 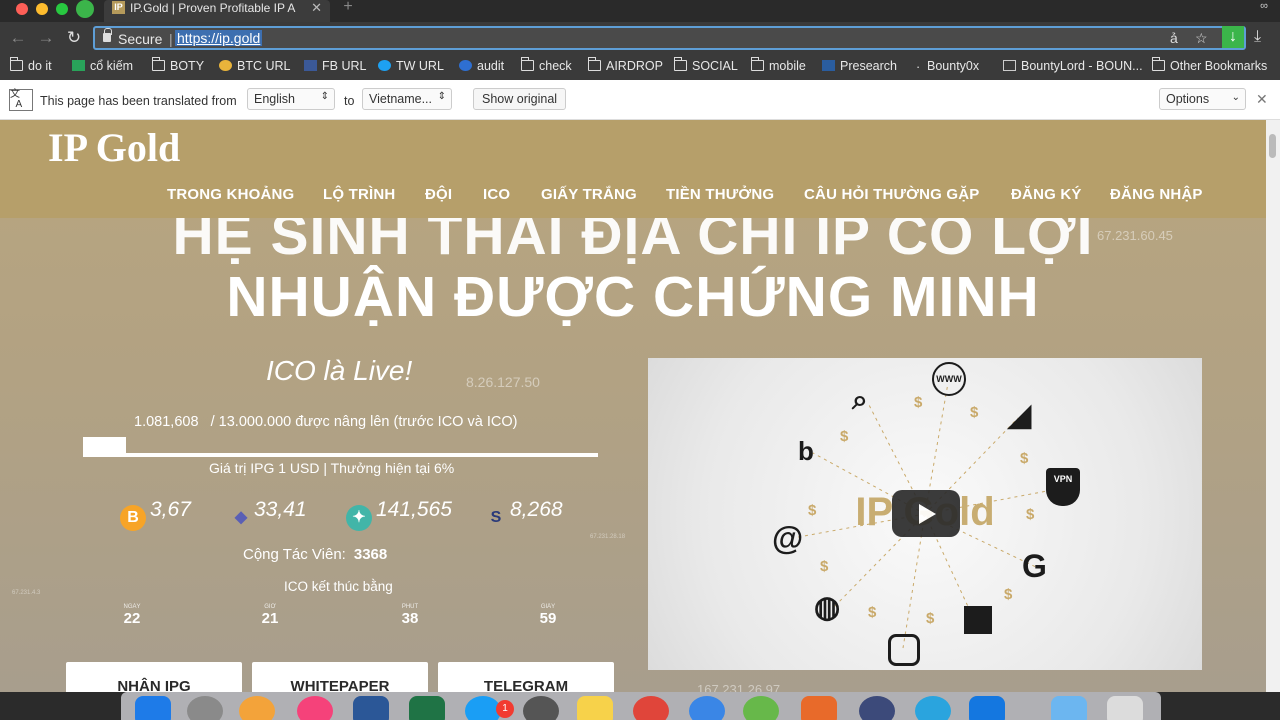 I want to click on browser-toolbar: ← → ↻ Secure | https://ip.gold ả ☆ ↓ ⤓, so click(x=640, y=38).